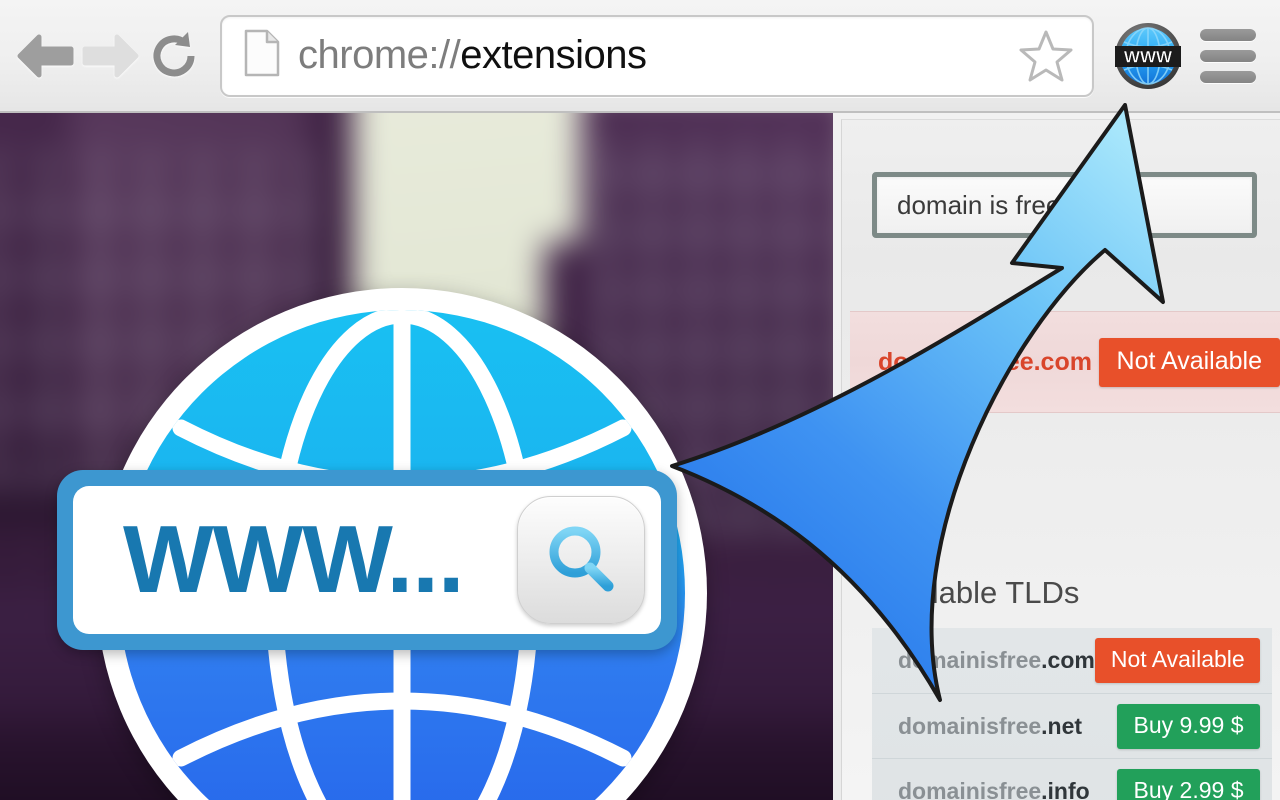 The height and width of the screenshot is (800, 1280). I want to click on svg-text: WWW, so click(1148, 56).